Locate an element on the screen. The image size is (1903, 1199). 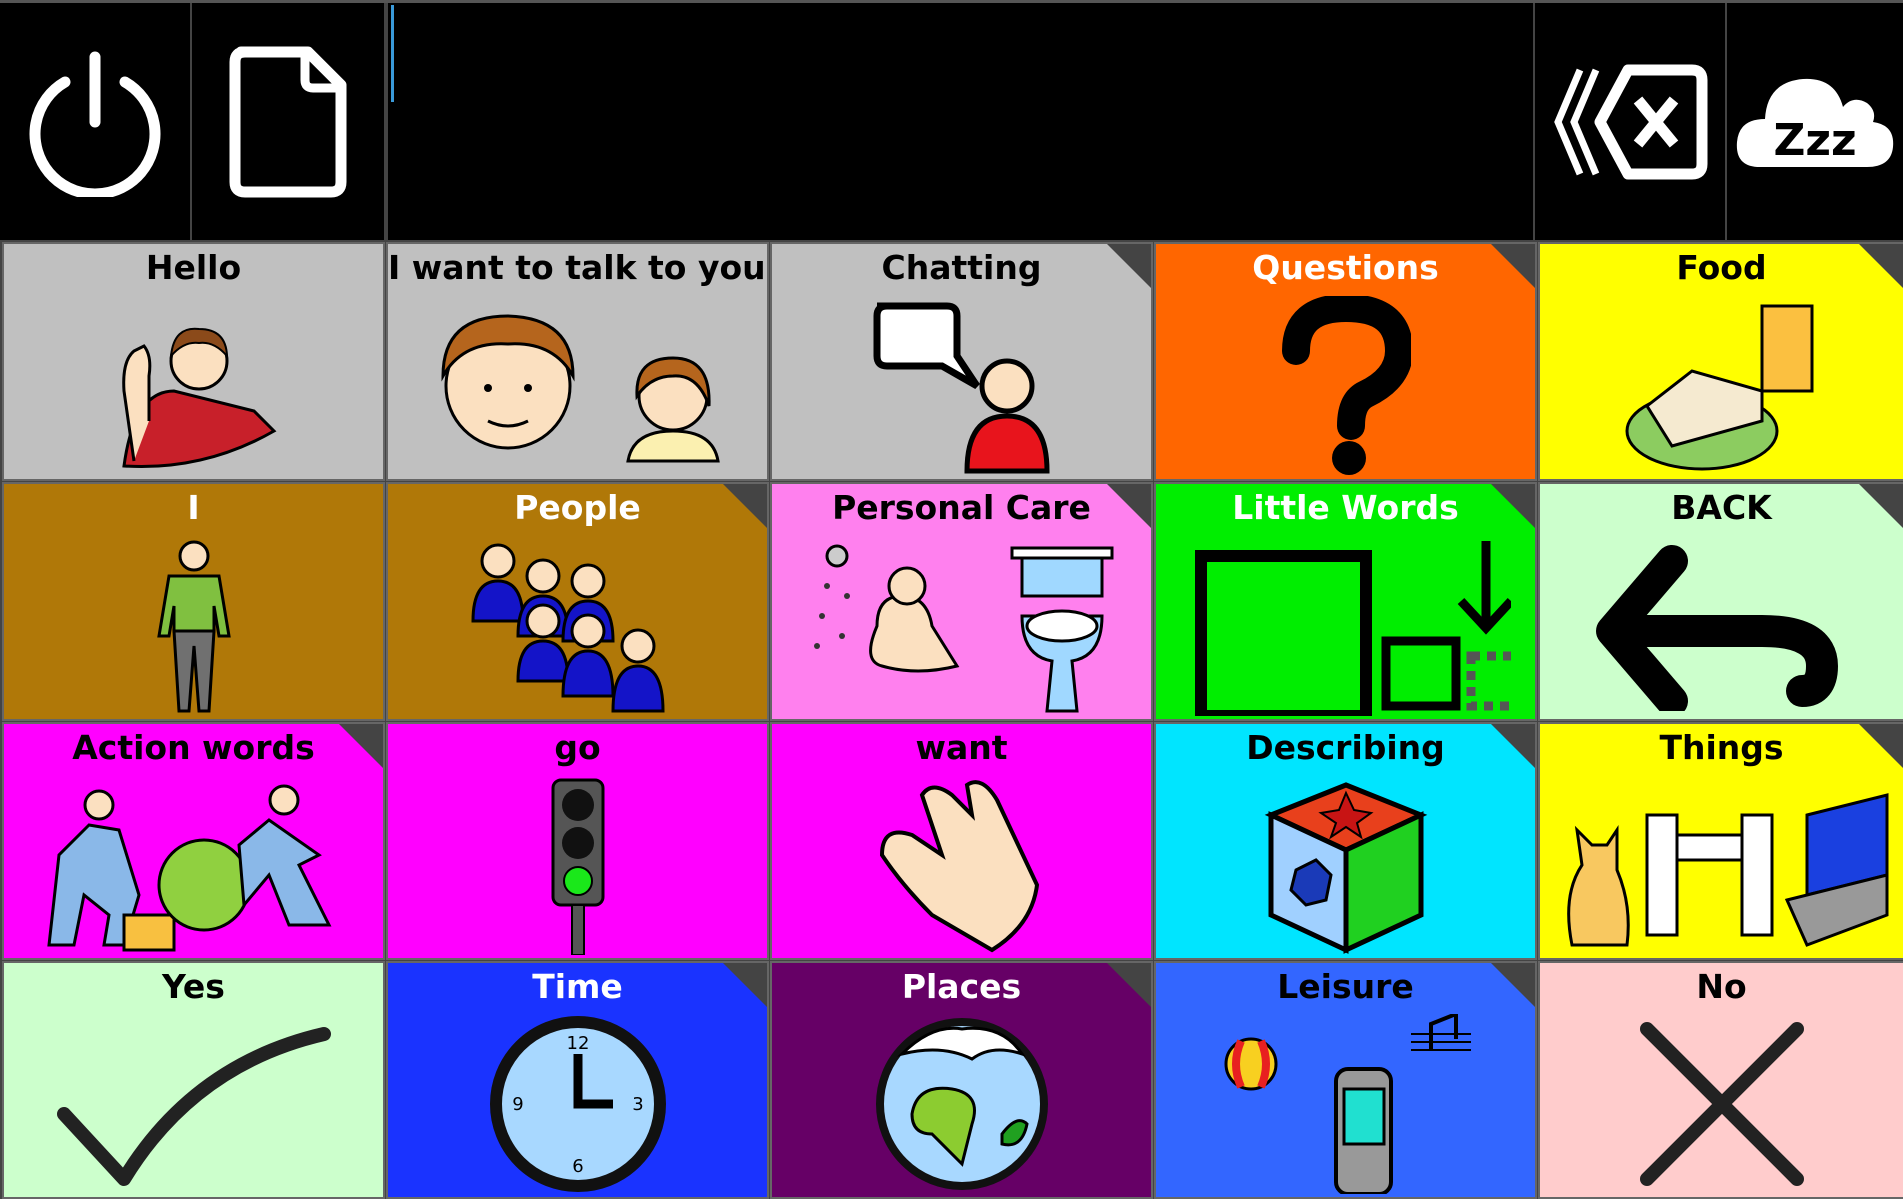
cell-describing: Describing is located at coordinates (1345, 841).